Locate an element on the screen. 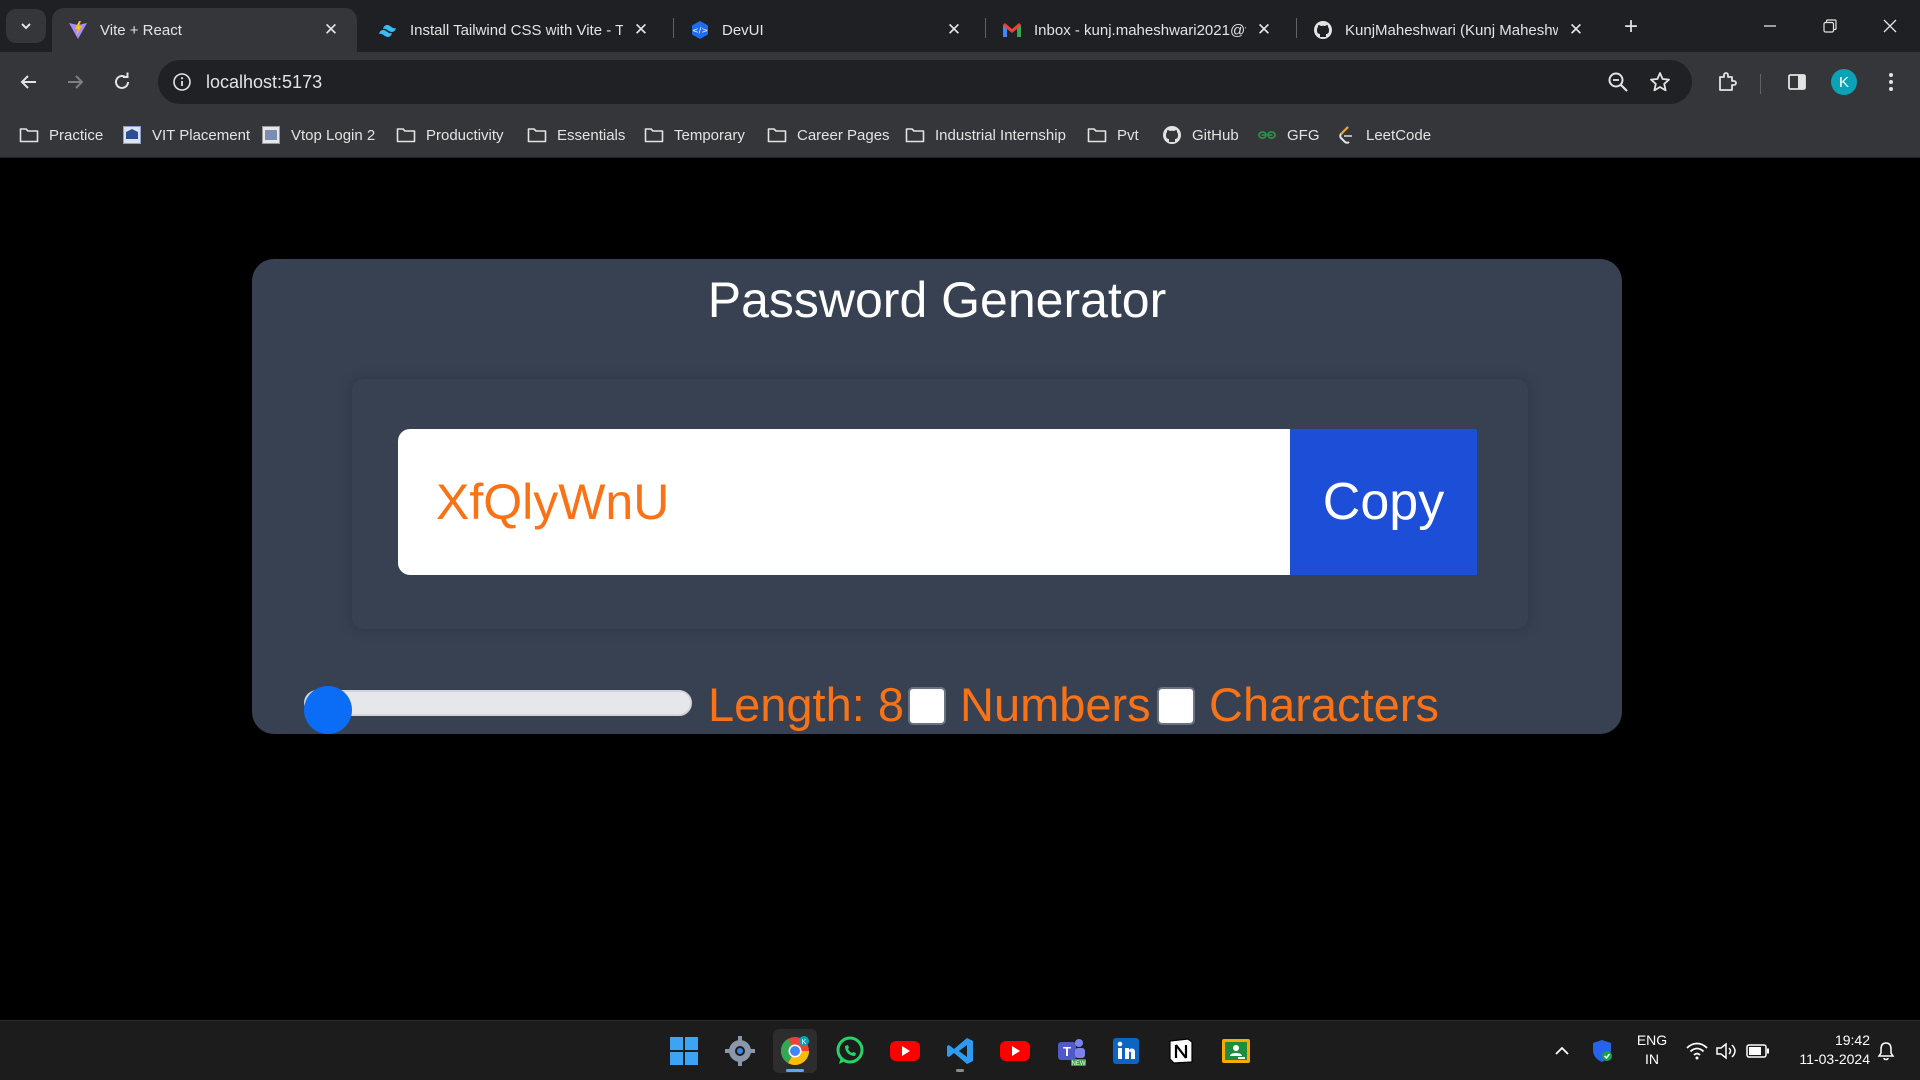 Image resolution: width=1920 pixels, height=1080 pixels. extensions-button is located at coordinates (1727, 82).